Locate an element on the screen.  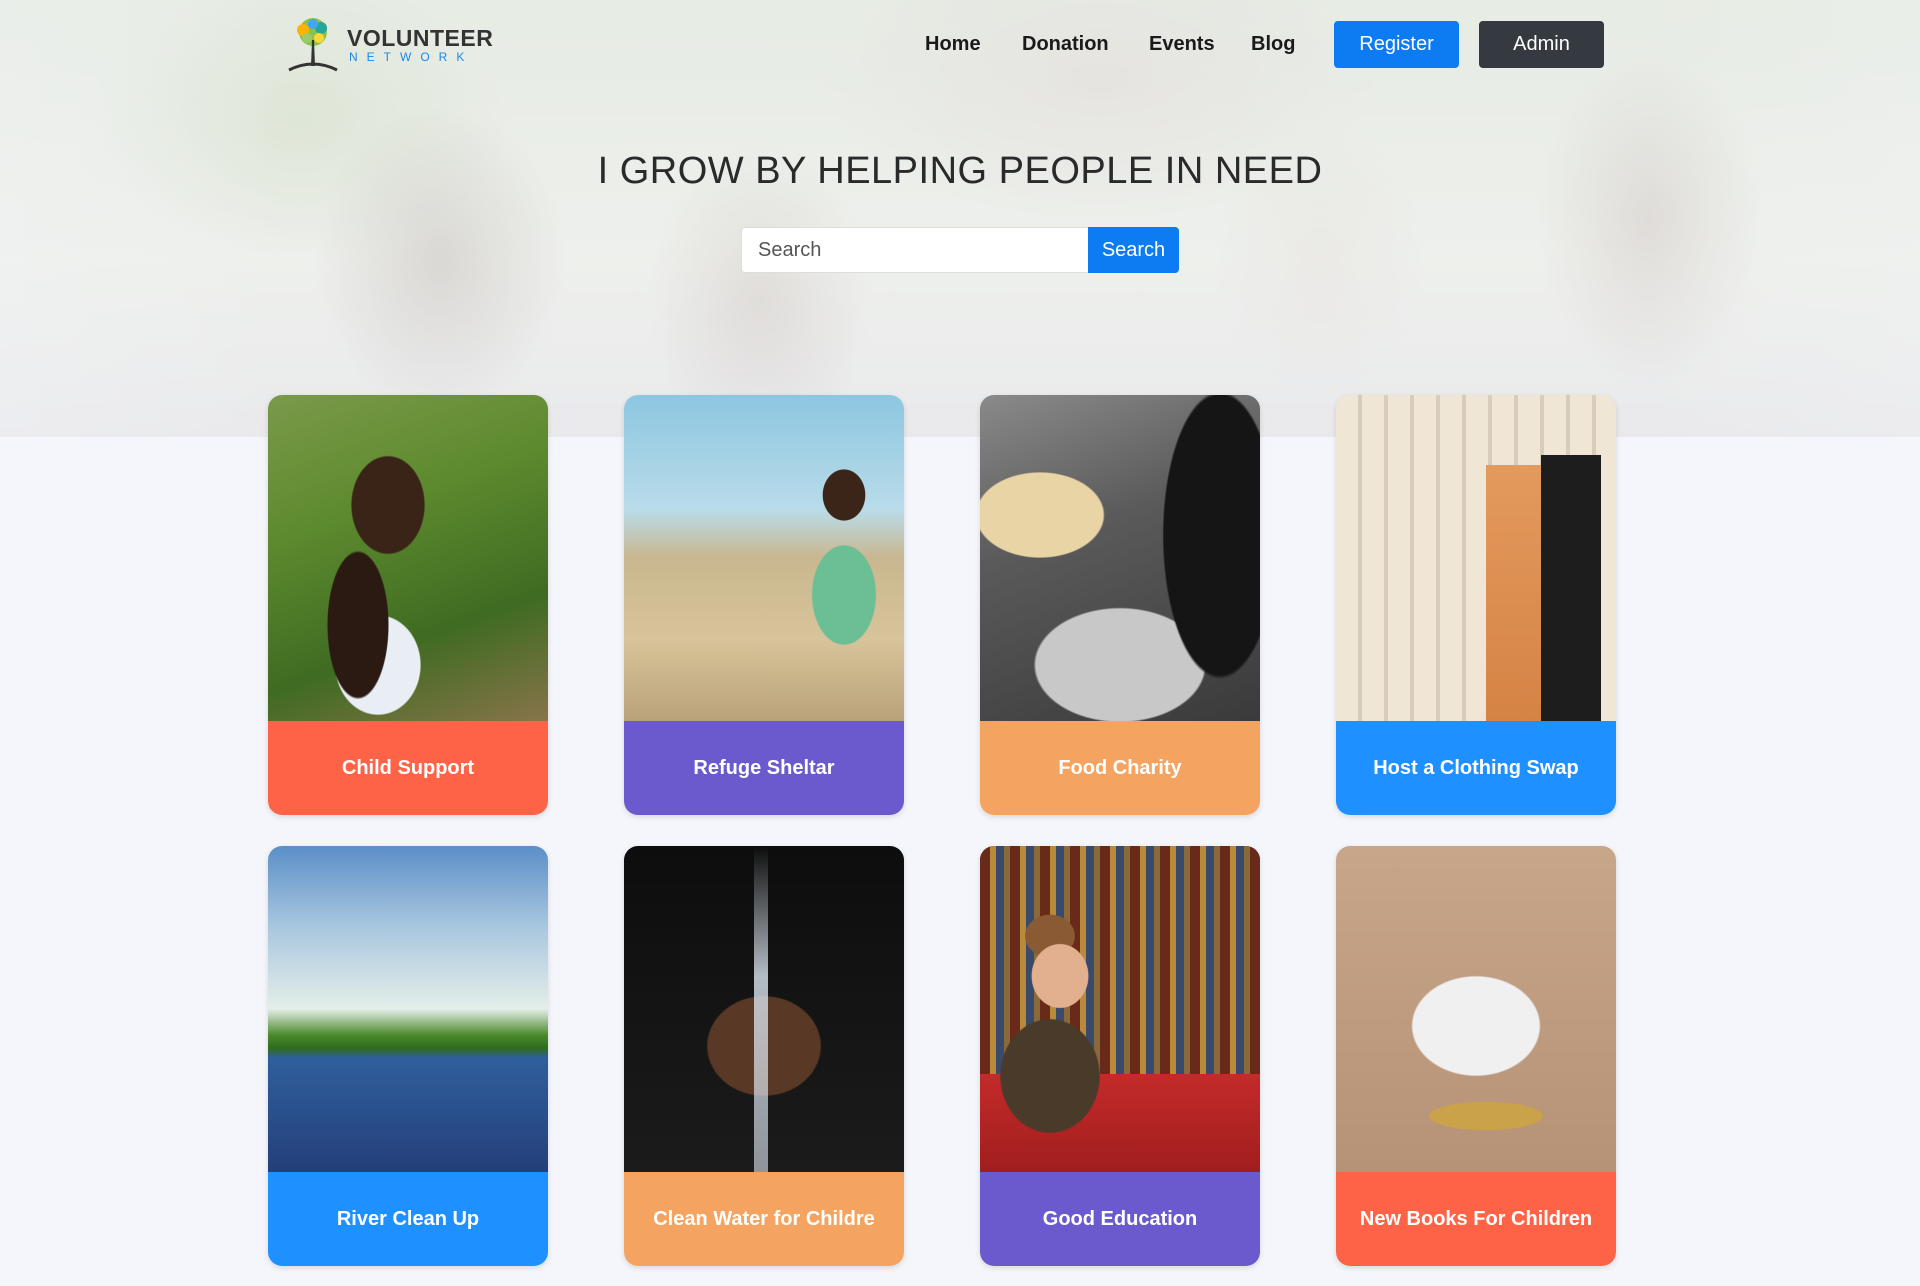
event-card-child-support: Child Support is located at coordinates (408, 605).